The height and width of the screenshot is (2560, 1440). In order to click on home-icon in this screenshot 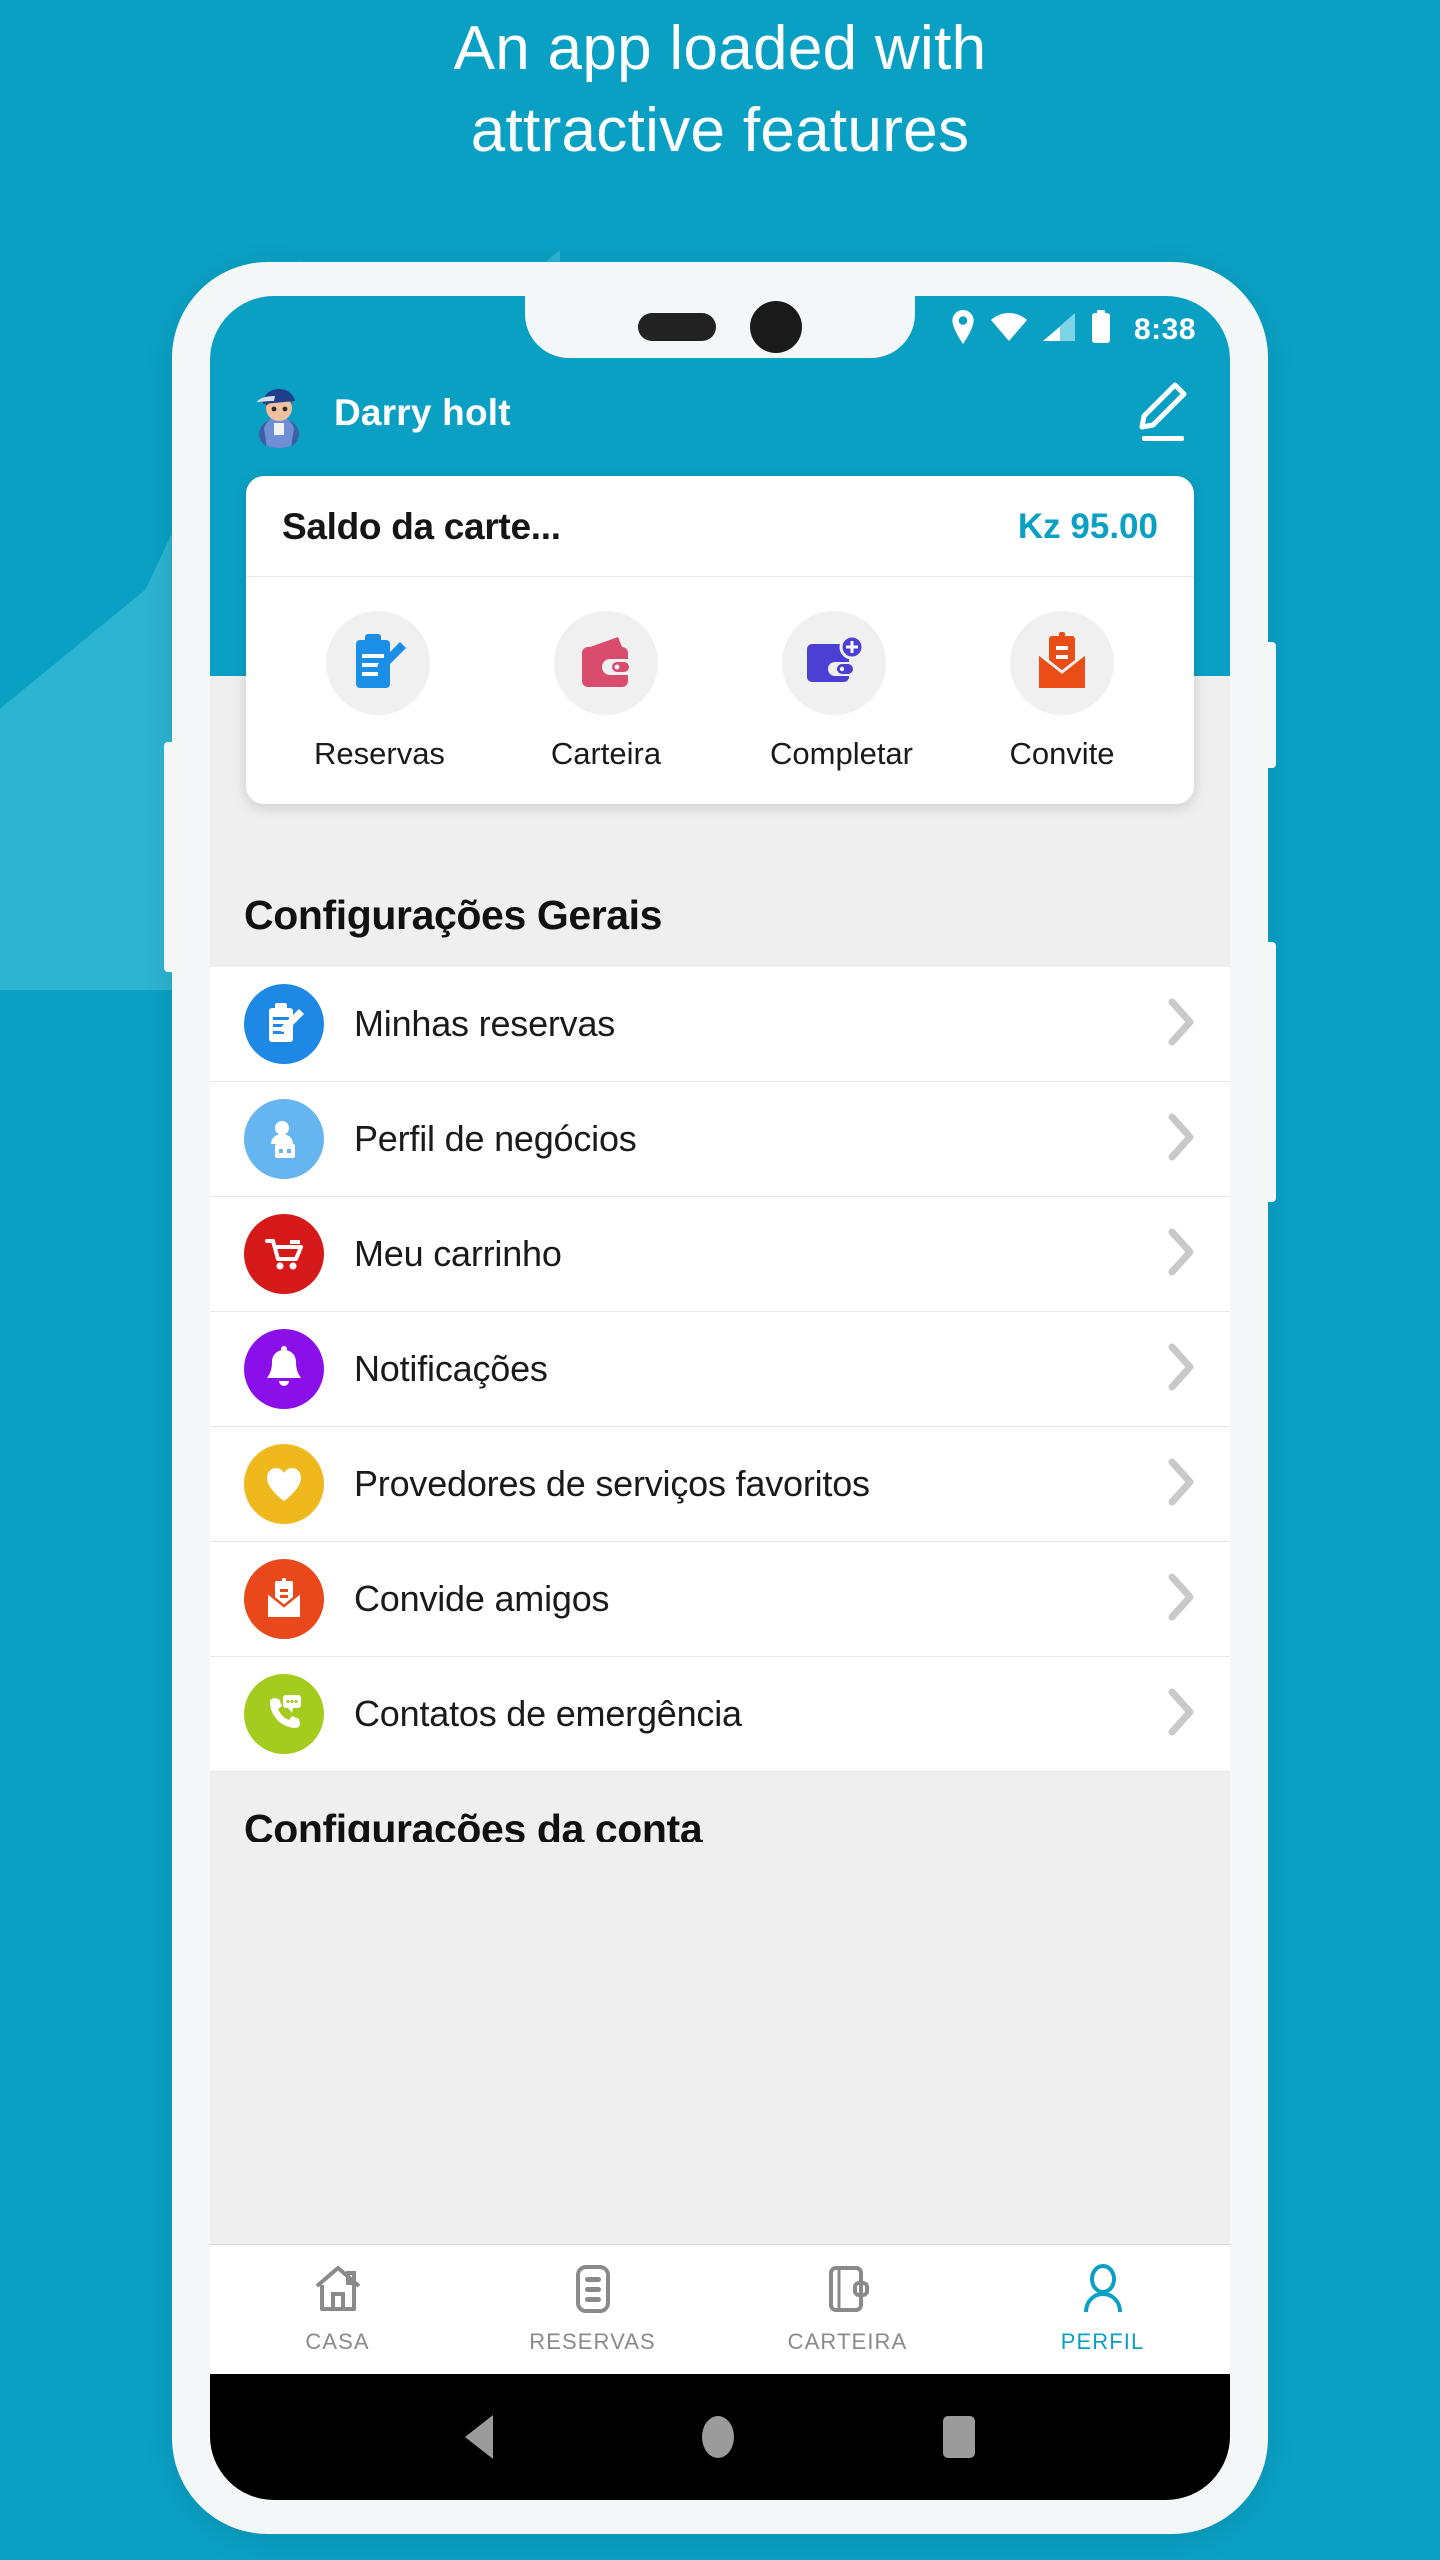, I will do `click(338, 2291)`.